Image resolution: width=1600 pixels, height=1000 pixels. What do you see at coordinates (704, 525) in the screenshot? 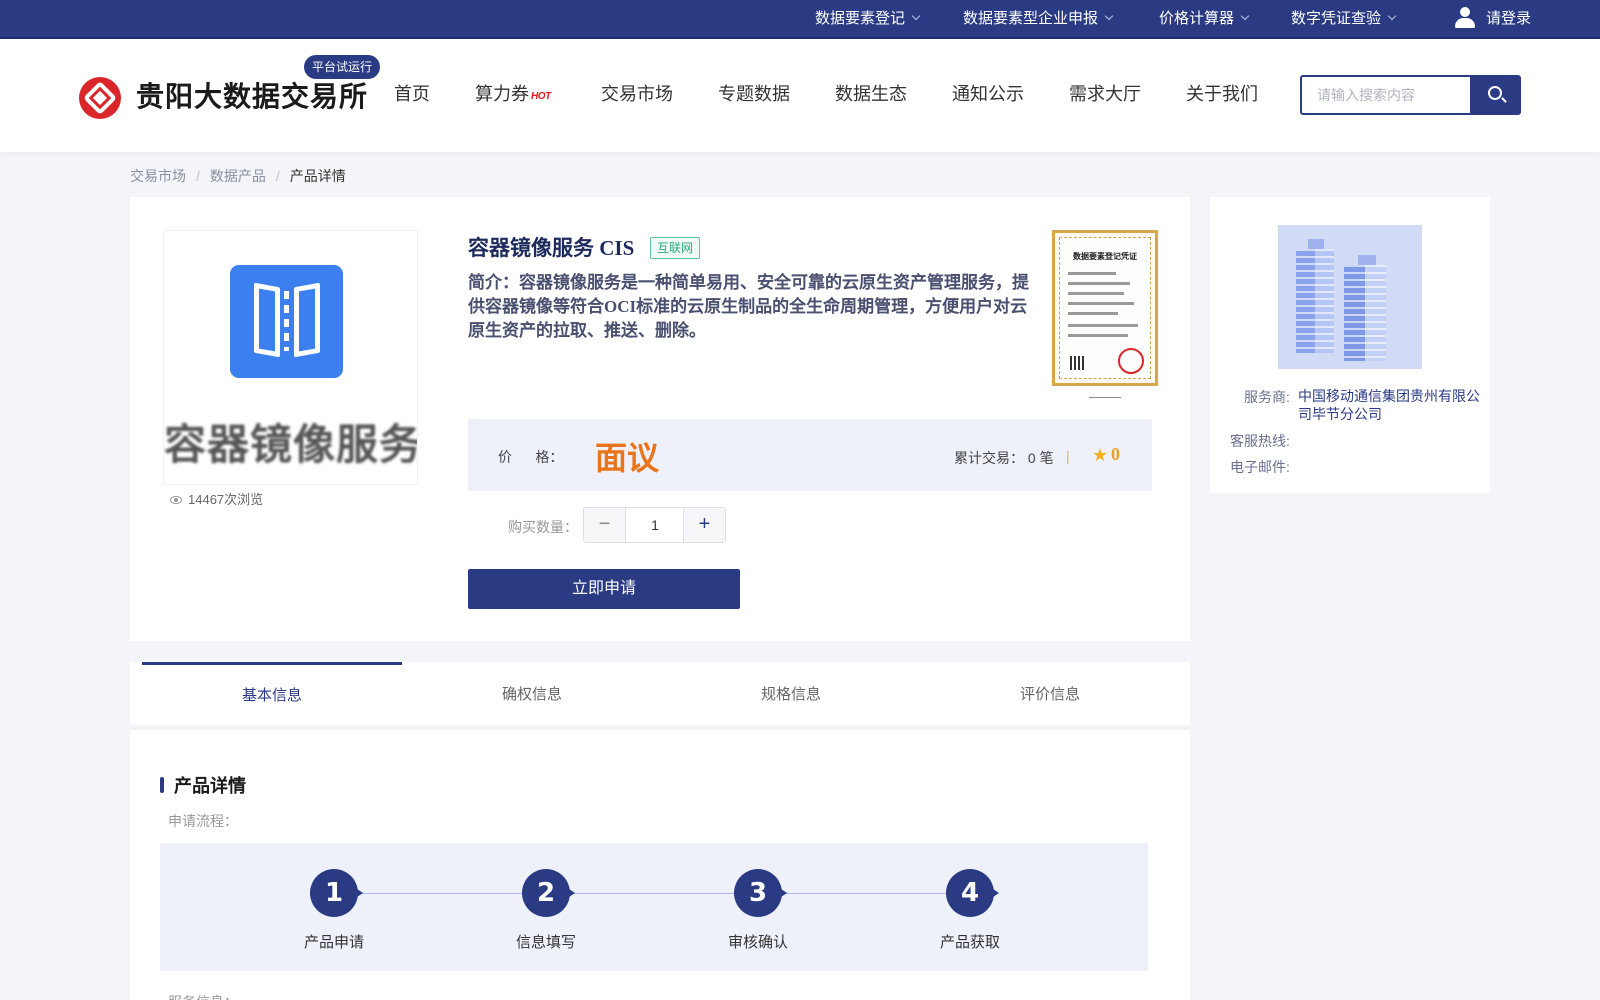
I see `plus-icon: +` at bounding box center [704, 525].